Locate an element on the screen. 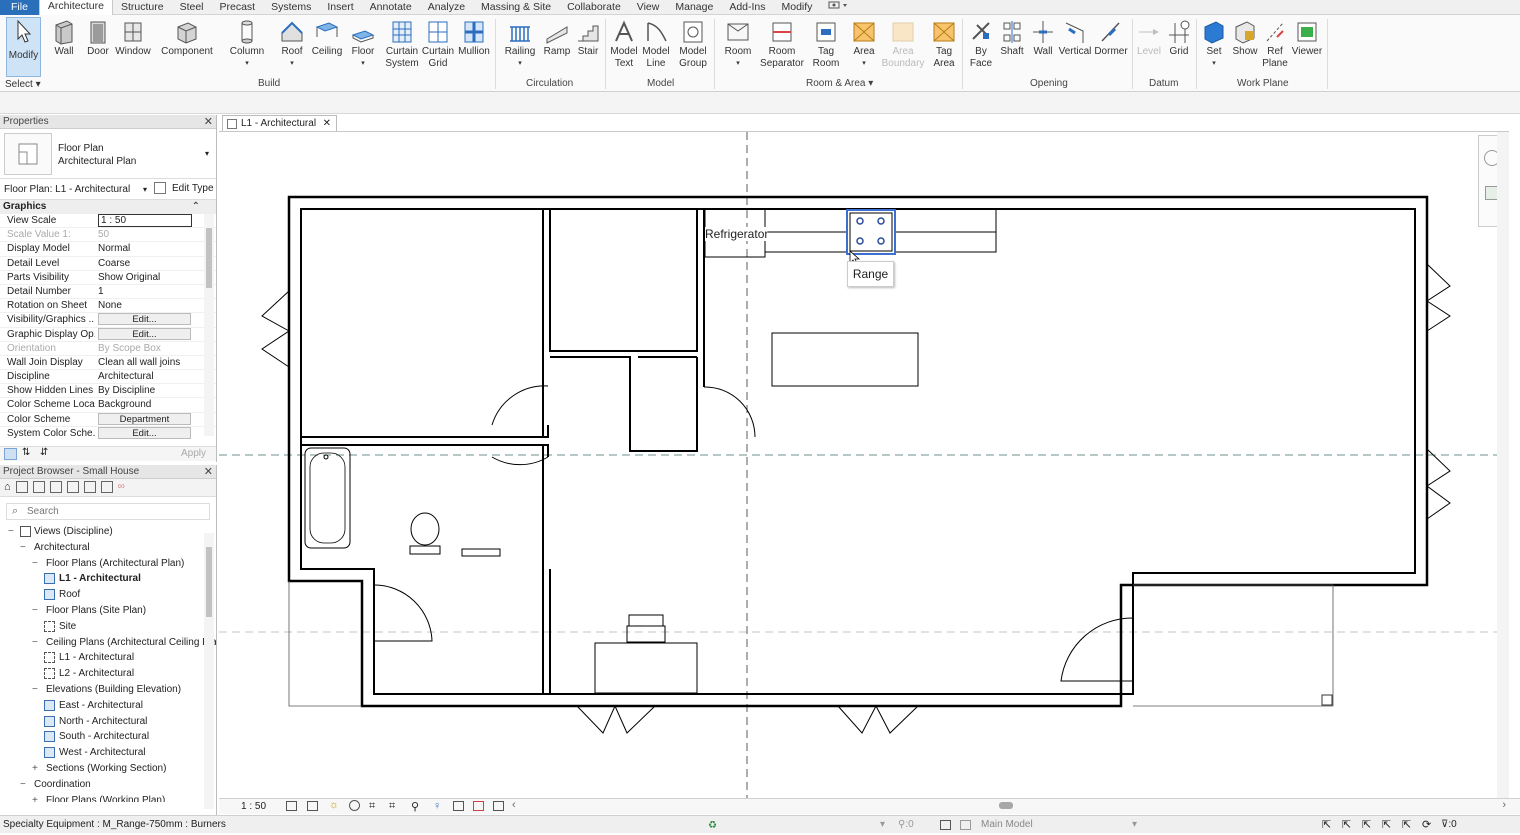  main-model-dropdown: Main Model is located at coordinates (1007, 825).